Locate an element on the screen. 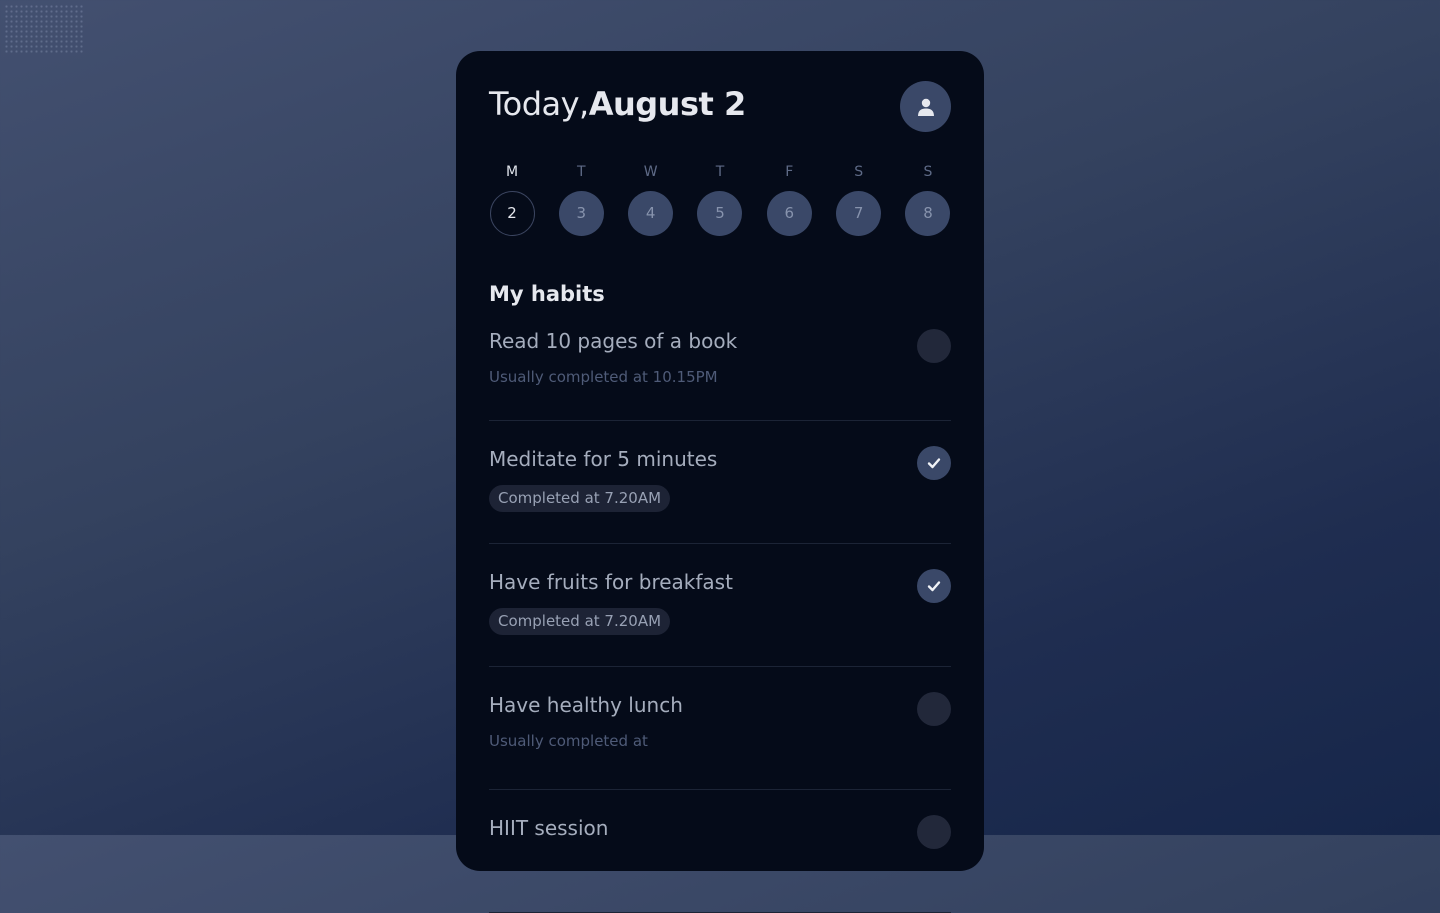  profile-button is located at coordinates (925, 106).